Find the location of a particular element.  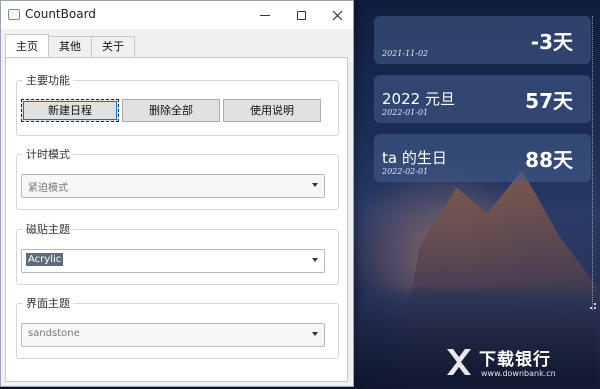

close-icon is located at coordinates (337, 15).